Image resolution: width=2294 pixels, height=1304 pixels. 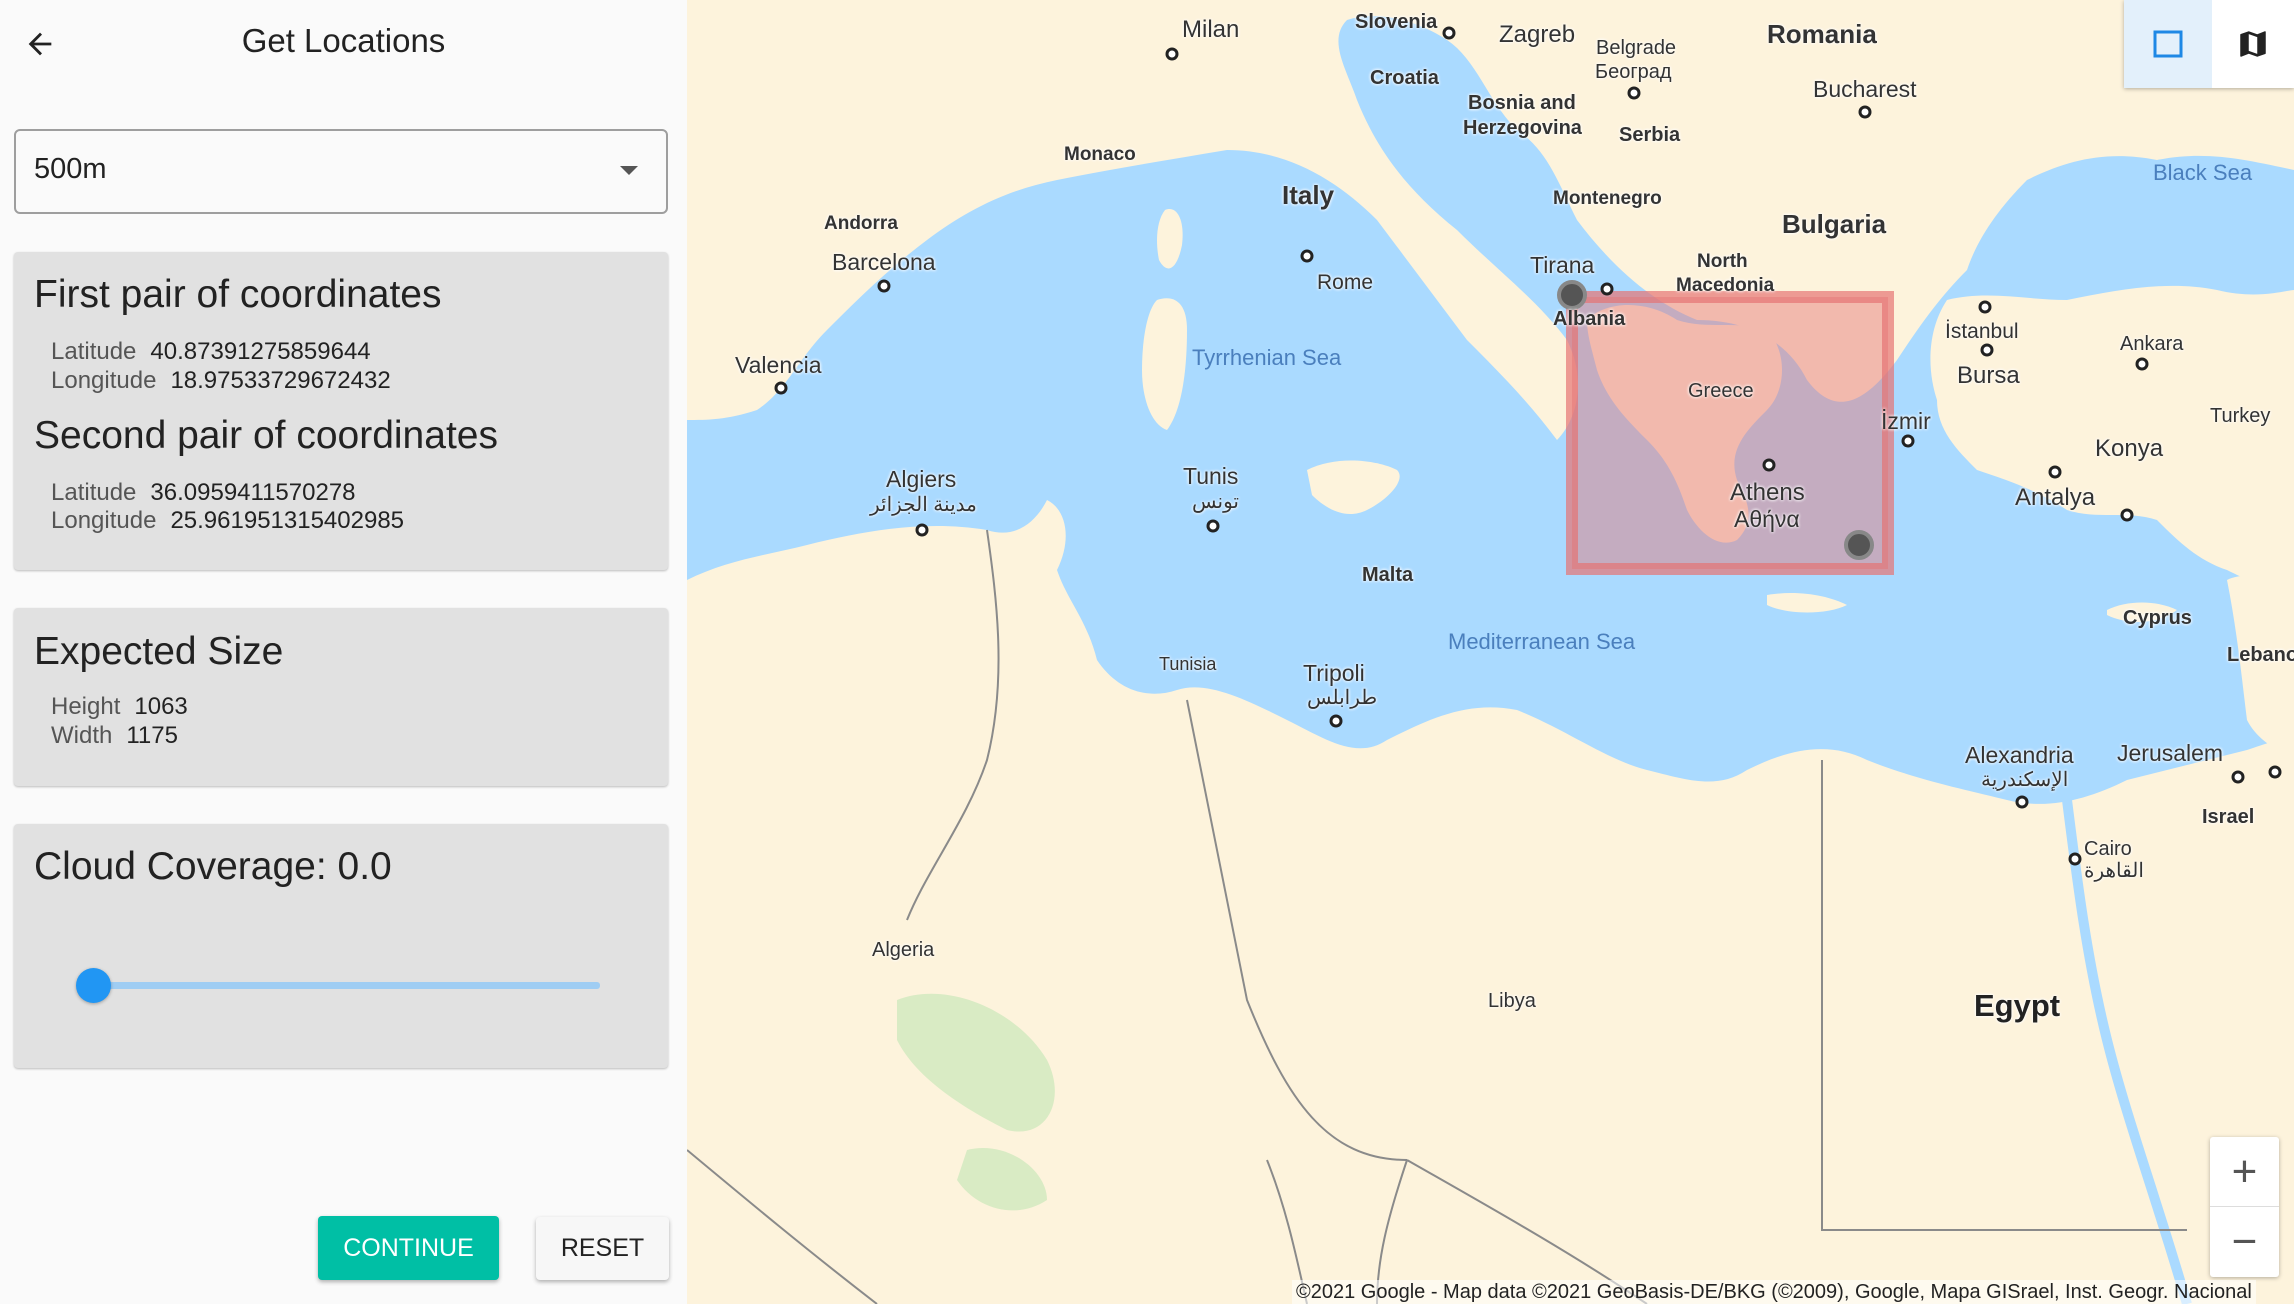 I want to click on map-label-athens-greek: Αθήνα, so click(x=1767, y=519).